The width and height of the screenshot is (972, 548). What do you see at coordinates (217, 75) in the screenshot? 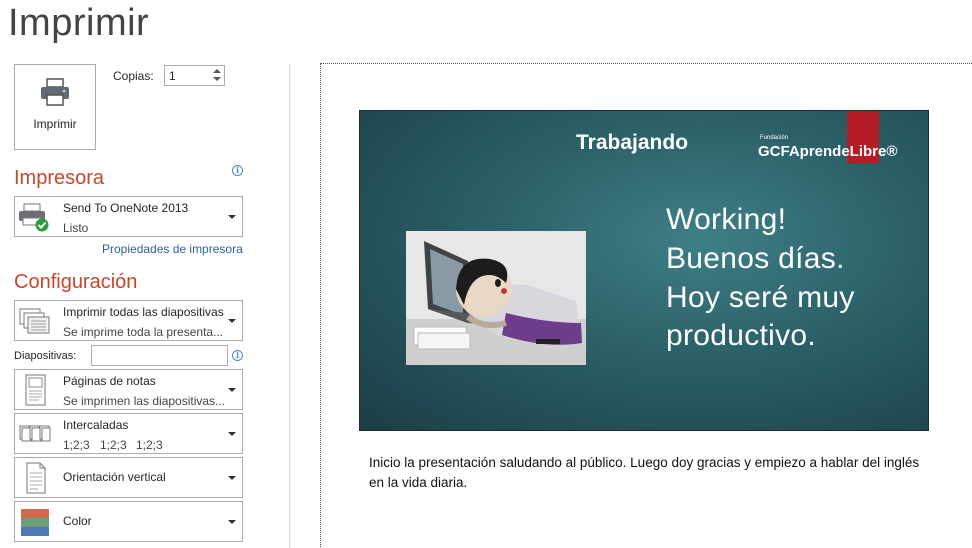
I see `copies-spinner` at bounding box center [217, 75].